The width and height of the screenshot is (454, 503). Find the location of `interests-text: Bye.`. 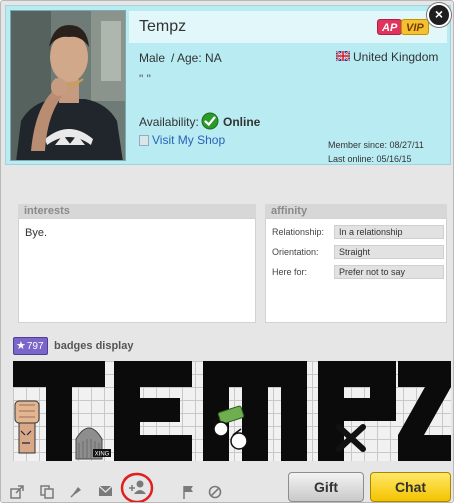

interests-text: Bye. is located at coordinates (36, 233).